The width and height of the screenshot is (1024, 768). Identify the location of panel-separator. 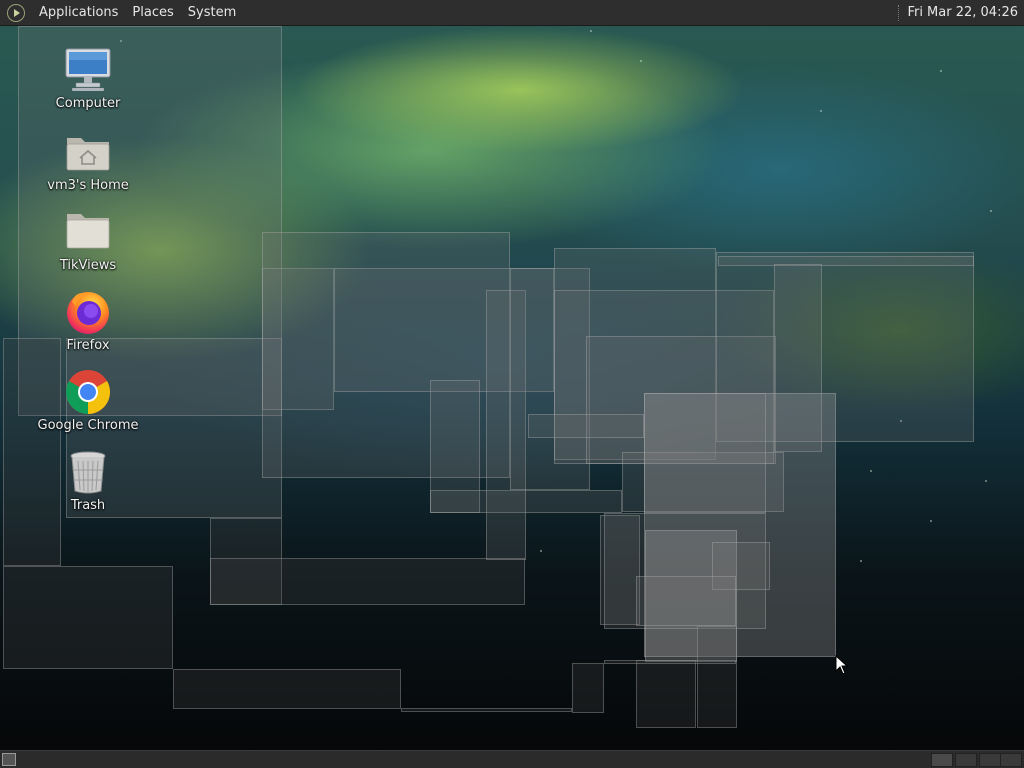
(899, 12).